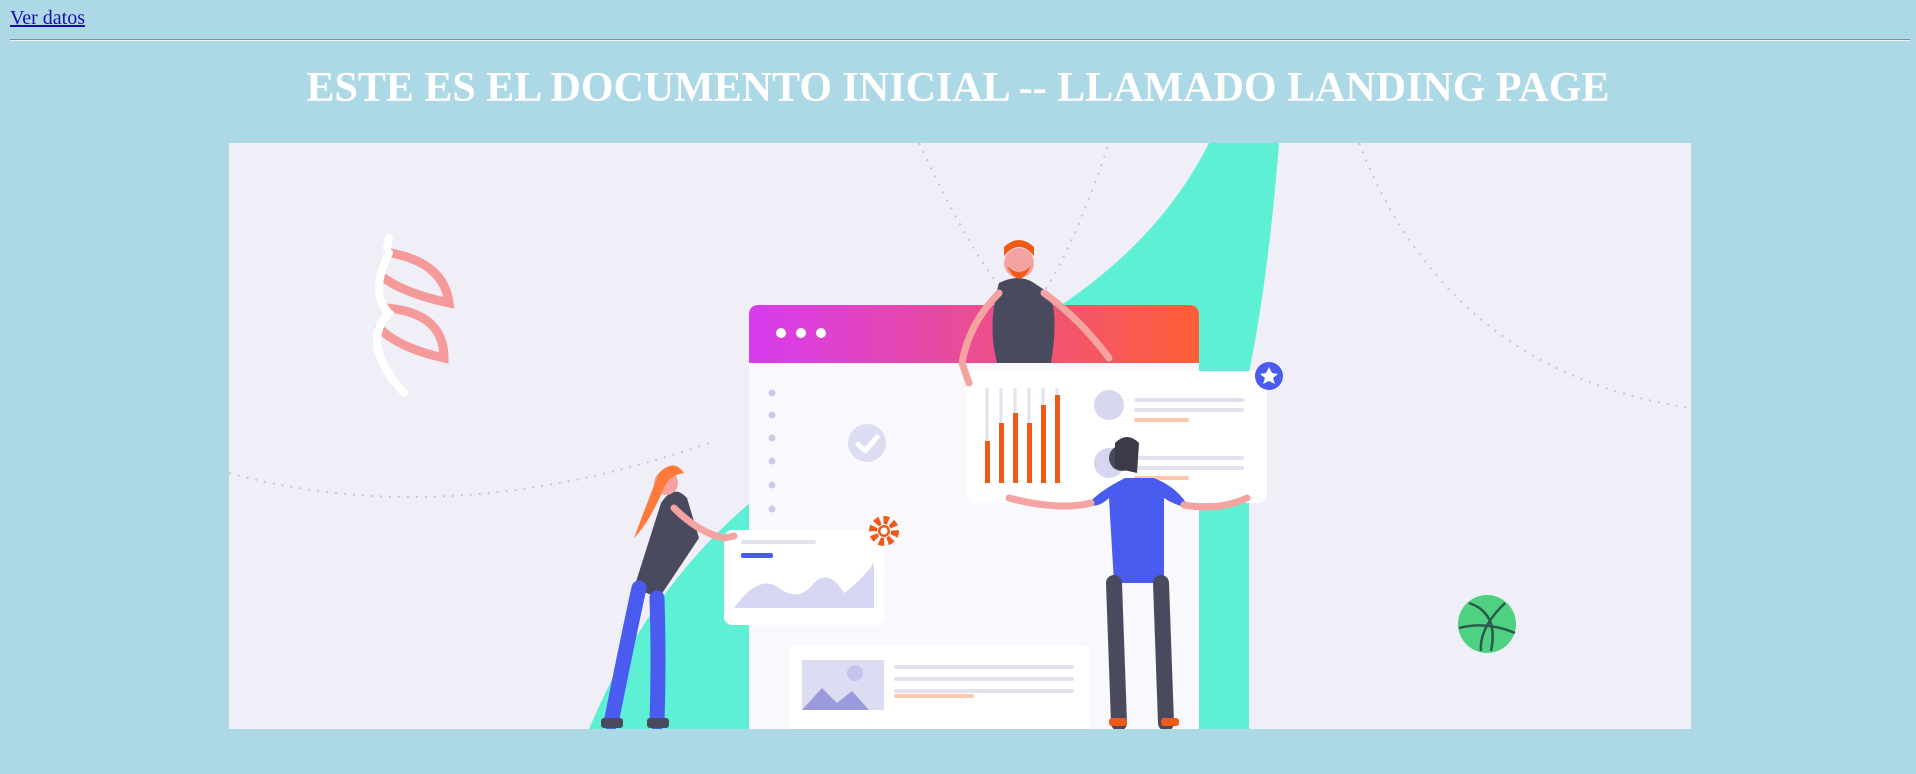 The height and width of the screenshot is (774, 1916). What do you see at coordinates (884, 531) in the screenshot?
I see `gear-icon` at bounding box center [884, 531].